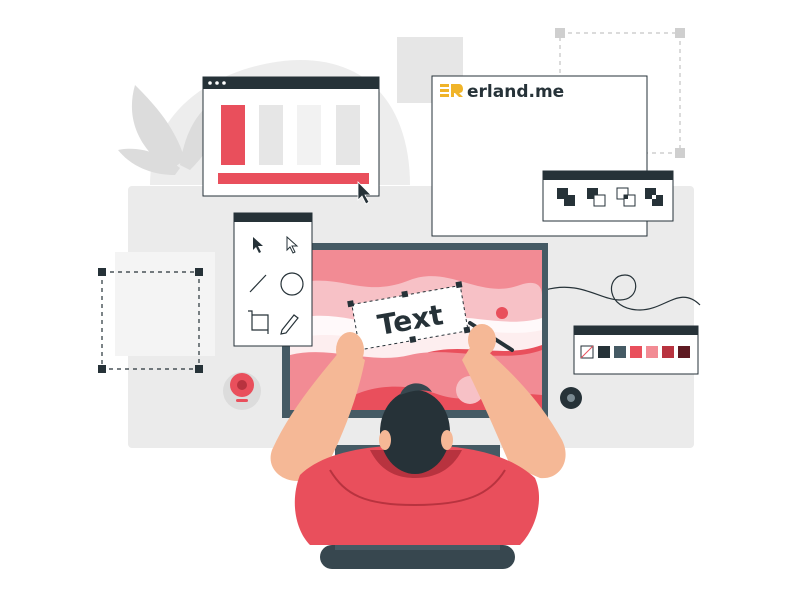 The image size is (800, 600). I want to click on red-knob, so click(242, 391).